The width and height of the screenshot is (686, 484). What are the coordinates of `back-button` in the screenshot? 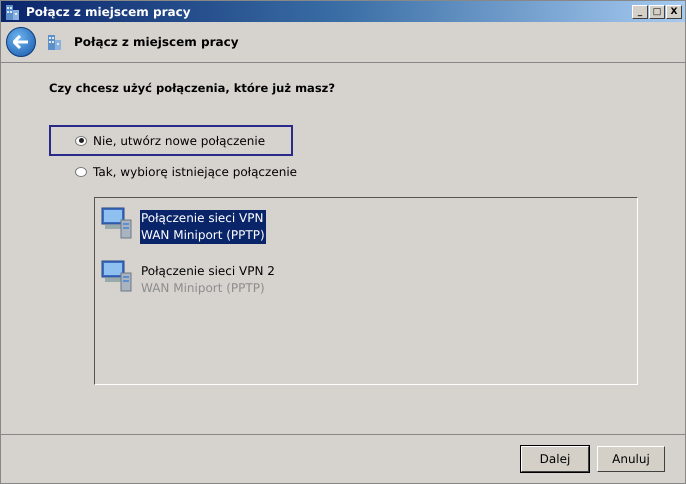 It's located at (21, 42).